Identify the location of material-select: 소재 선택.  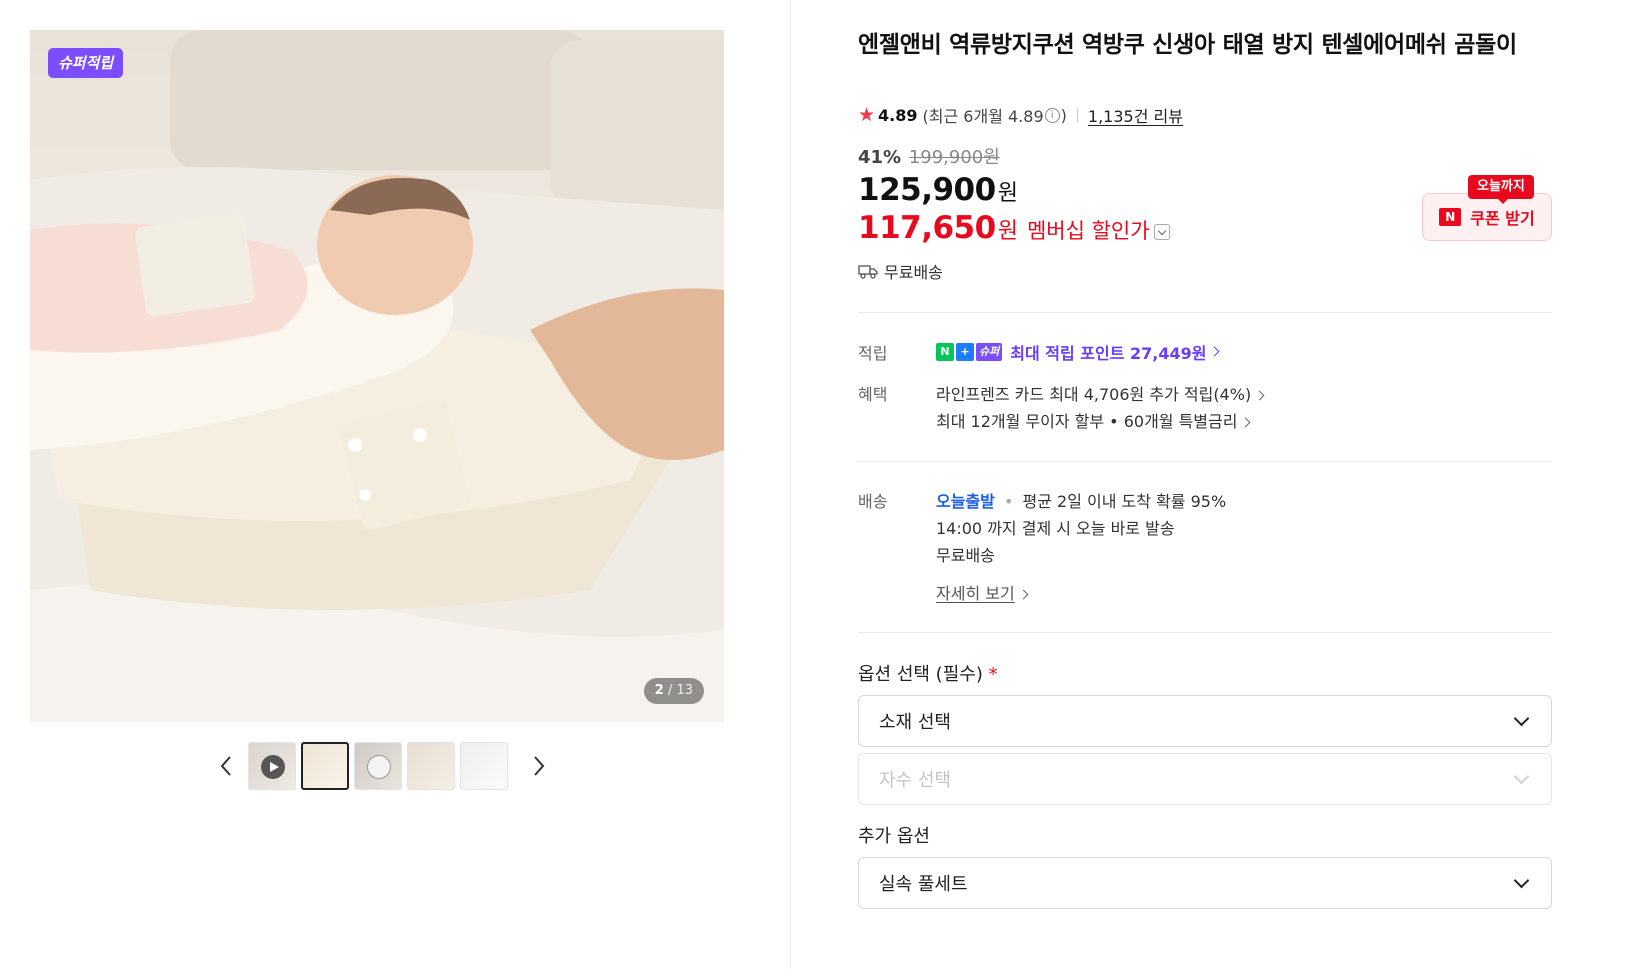
(1205, 721).